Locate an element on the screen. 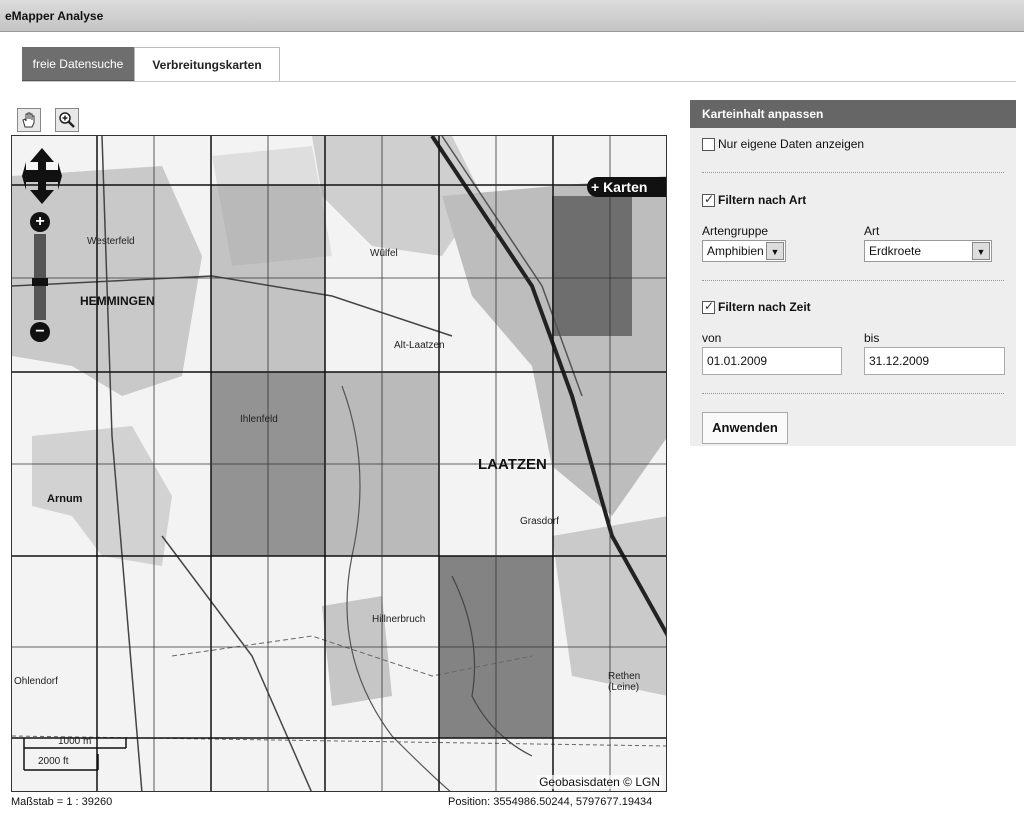 The width and height of the screenshot is (1024, 820). map-position-readout: Position: 3554986.50244, 5797677.19434 is located at coordinates (550, 802).